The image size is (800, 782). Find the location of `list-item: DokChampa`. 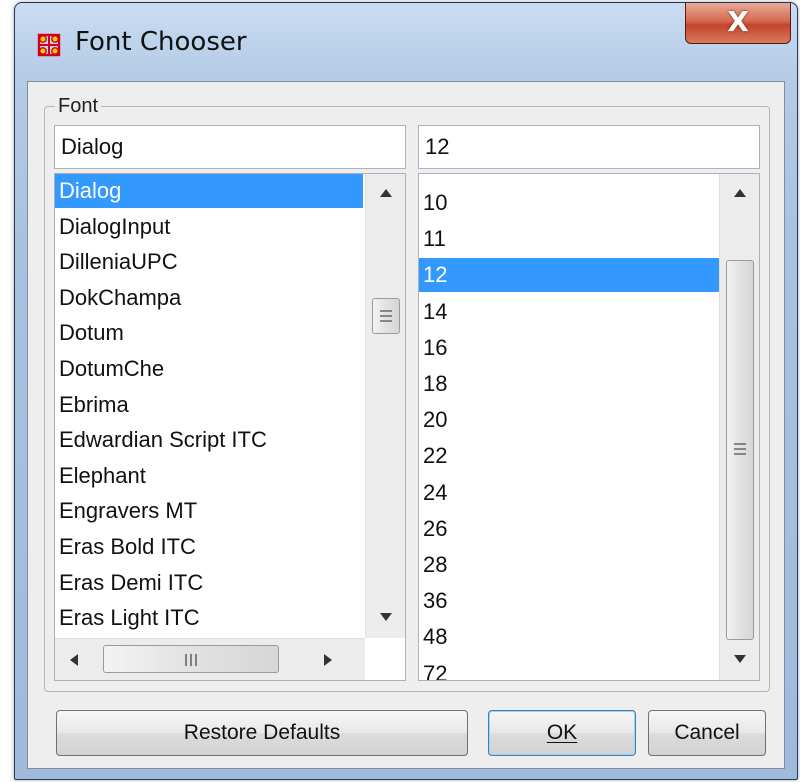

list-item: DokChampa is located at coordinates (209, 298).